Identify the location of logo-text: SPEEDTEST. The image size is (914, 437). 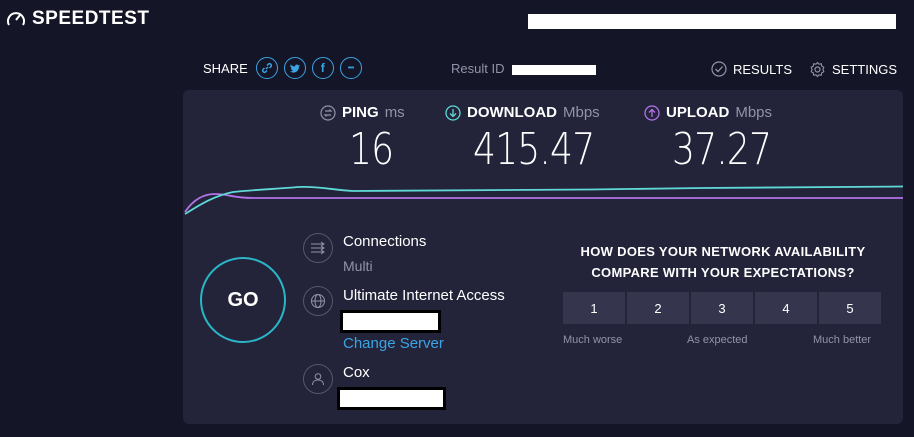
(91, 18).